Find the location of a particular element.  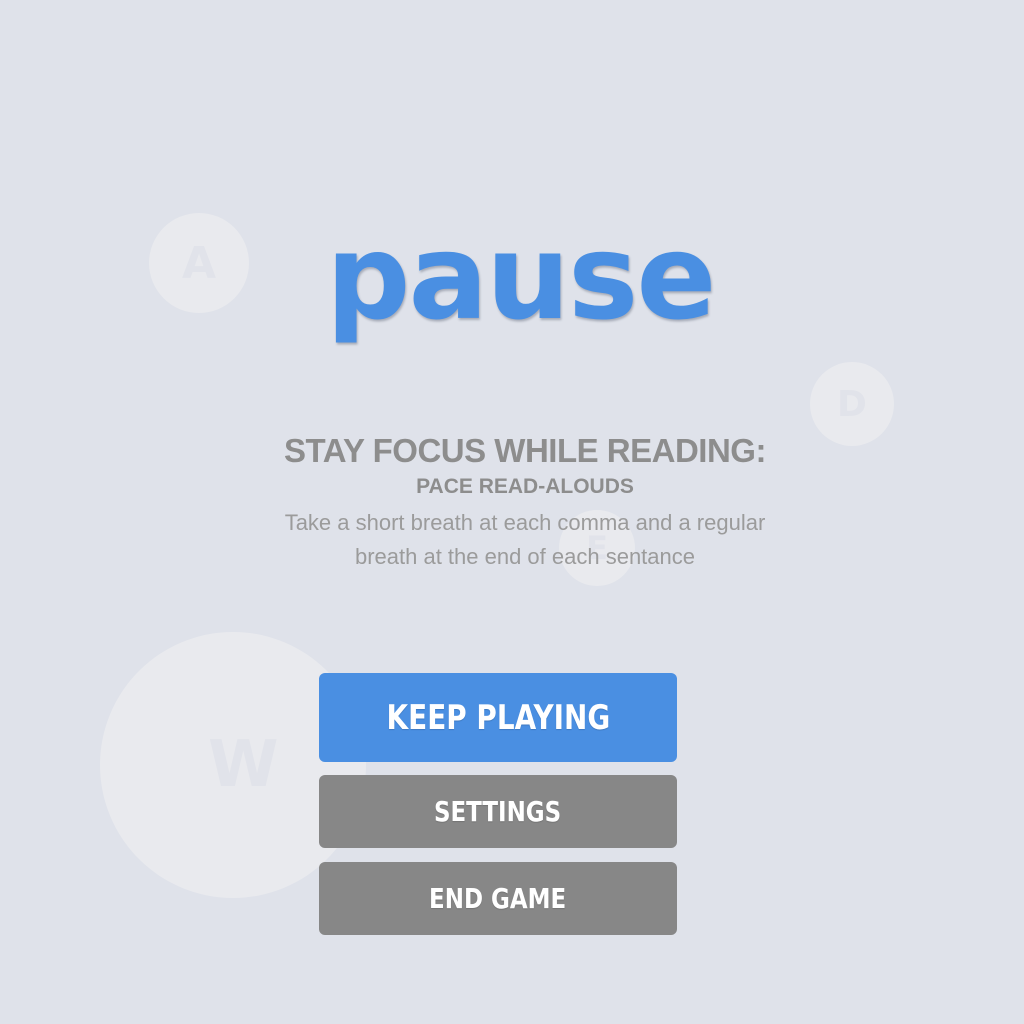

tip-subheading: PACE READ-ALOUDS is located at coordinates (525, 486).